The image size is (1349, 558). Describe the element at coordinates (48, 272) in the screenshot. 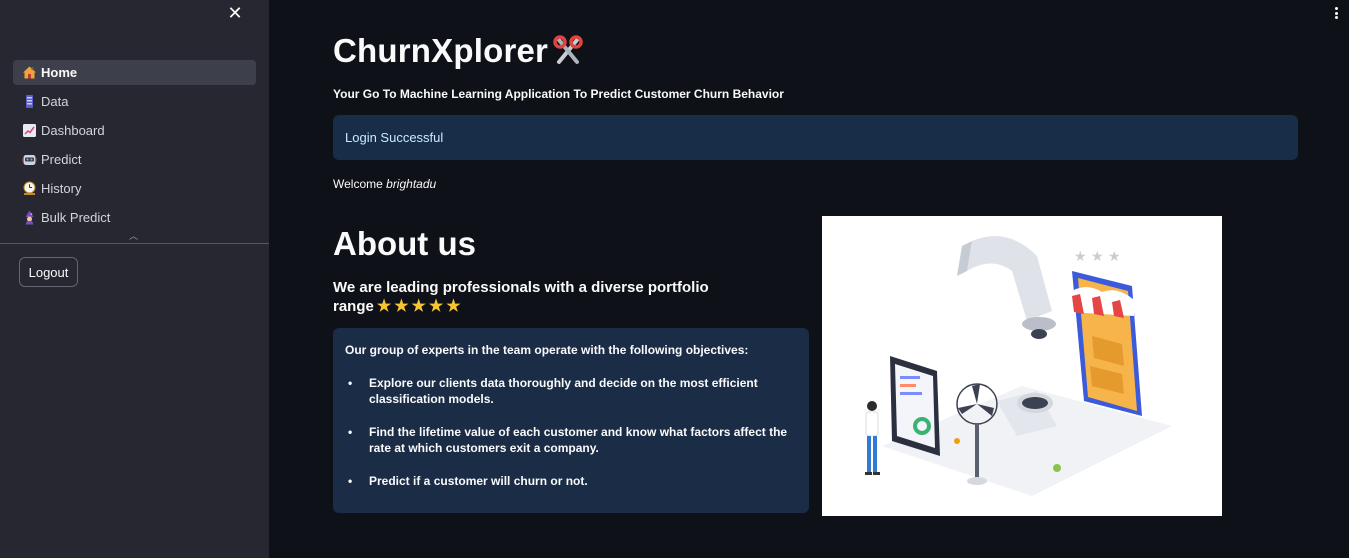

I see `logout-button: Logout` at that location.